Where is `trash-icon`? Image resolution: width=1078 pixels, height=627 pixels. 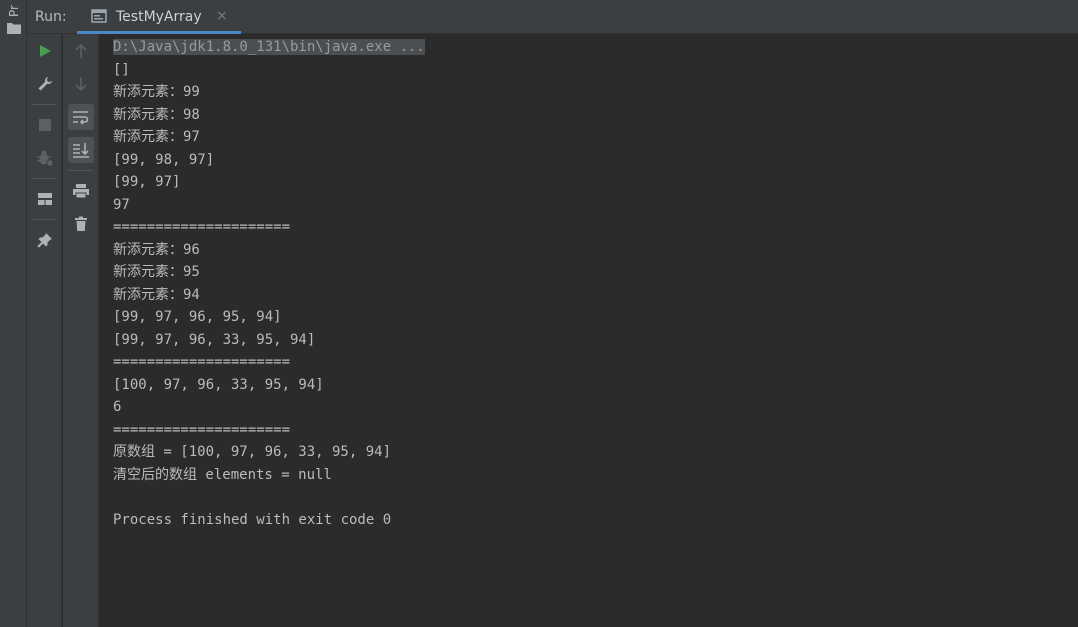
trash-icon is located at coordinates (81, 223).